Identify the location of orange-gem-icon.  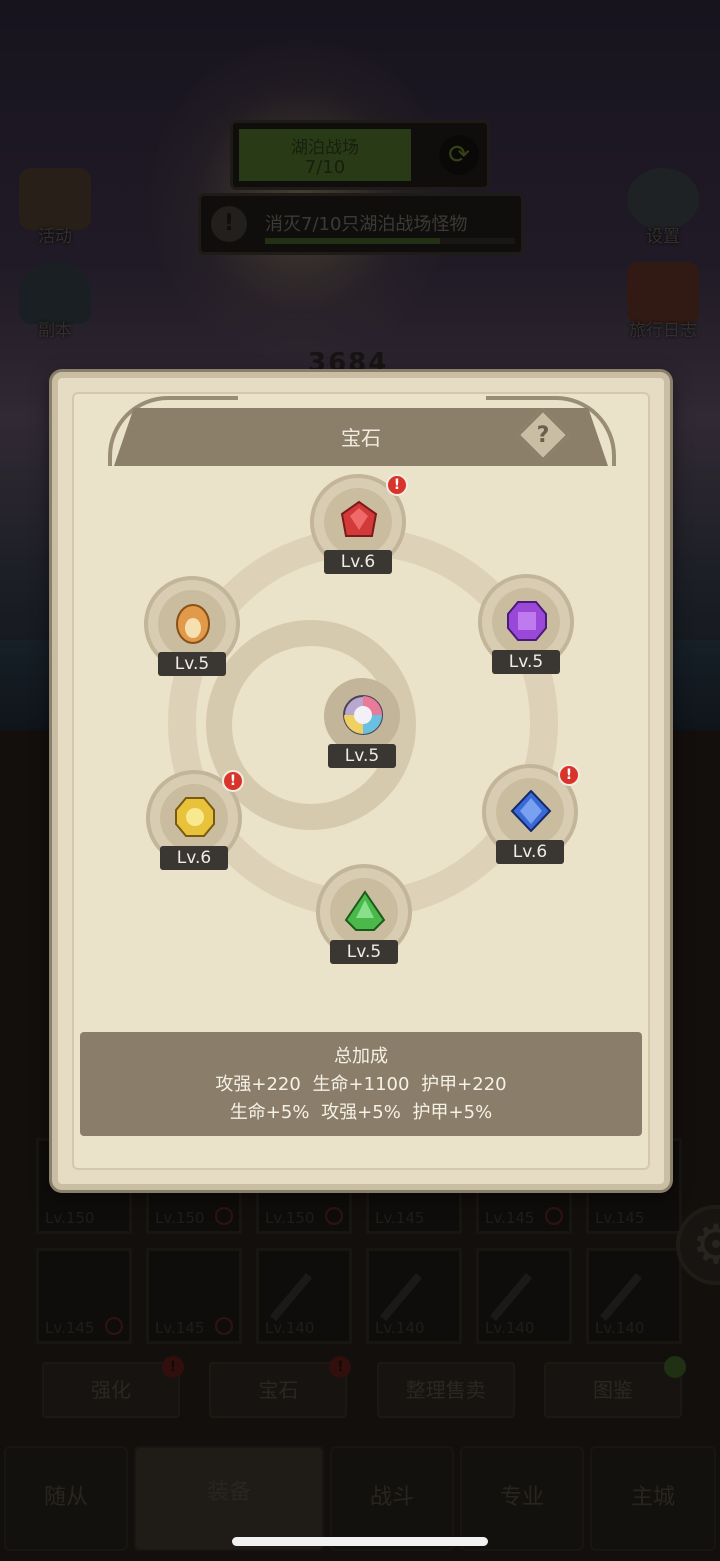
(193, 624).